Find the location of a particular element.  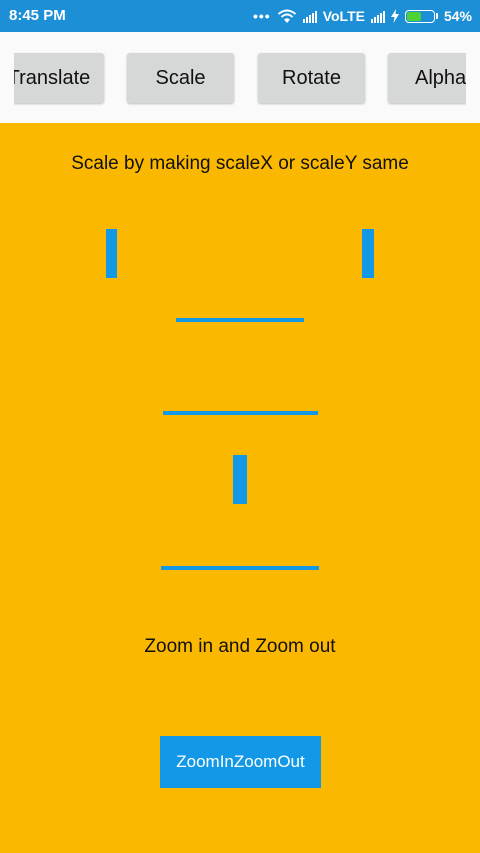

translate-button-label: Translate is located at coordinates (52, 77).